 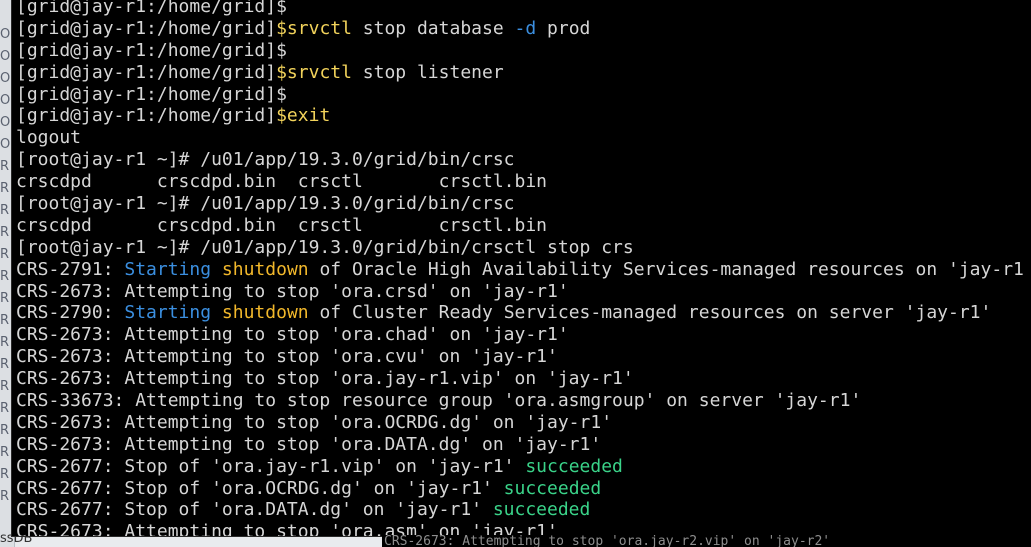 What do you see at coordinates (427, 72) in the screenshot?
I see `terminal-text-segment: stop listener` at bounding box center [427, 72].